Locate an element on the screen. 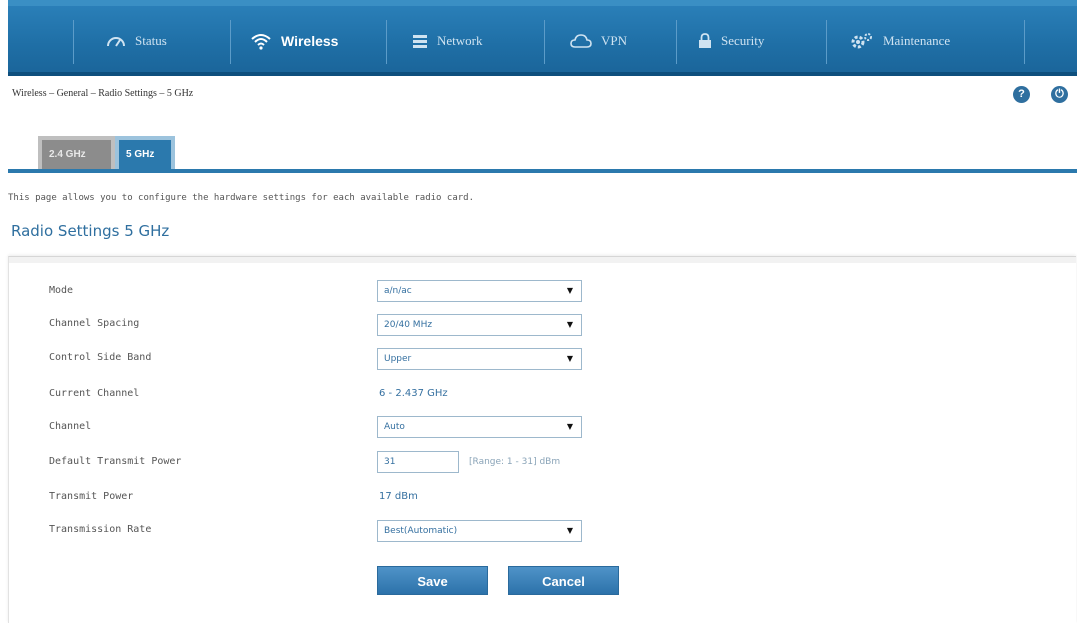 This screenshot has height=623, width=1077. channel-spacing-value: 20/40 MHz is located at coordinates (408, 325).